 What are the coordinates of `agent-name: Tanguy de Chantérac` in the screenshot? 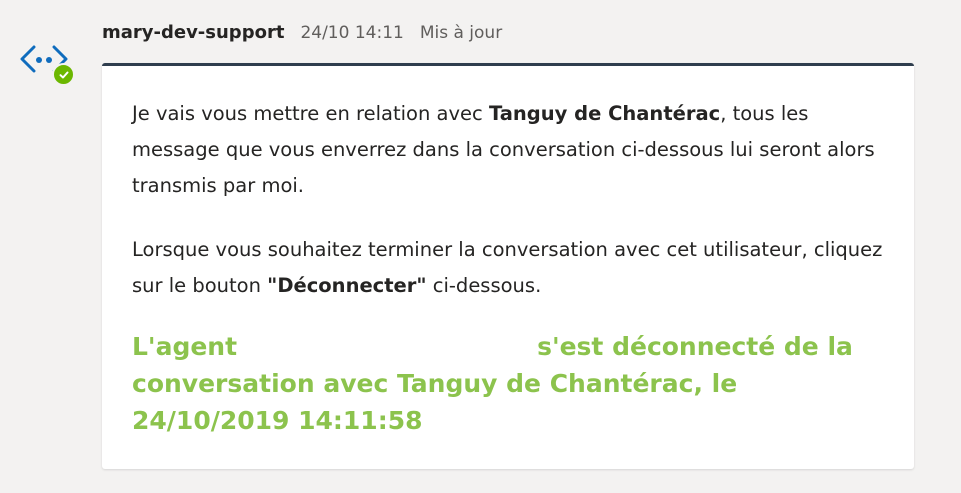 It's located at (604, 113).